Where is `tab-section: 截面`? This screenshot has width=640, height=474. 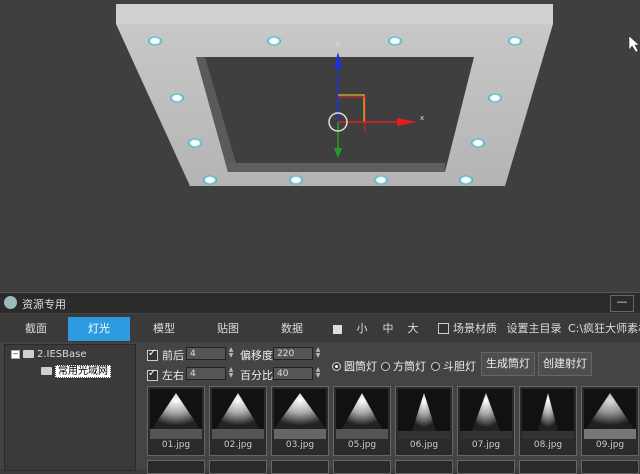
tab-section: 截面 is located at coordinates (36, 329).